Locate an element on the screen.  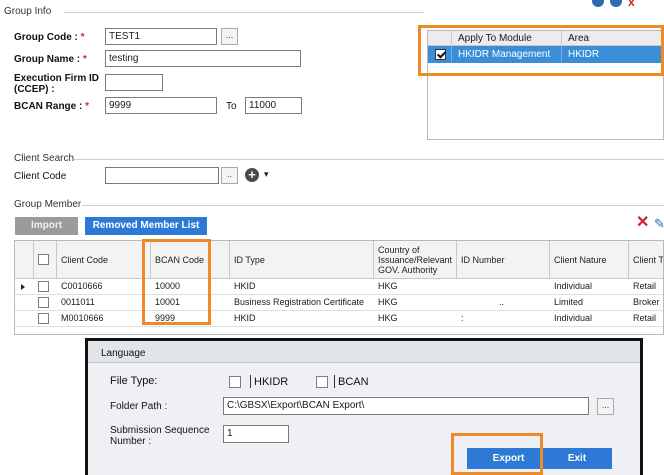
header-id-type: ID Type is located at coordinates (249, 260).